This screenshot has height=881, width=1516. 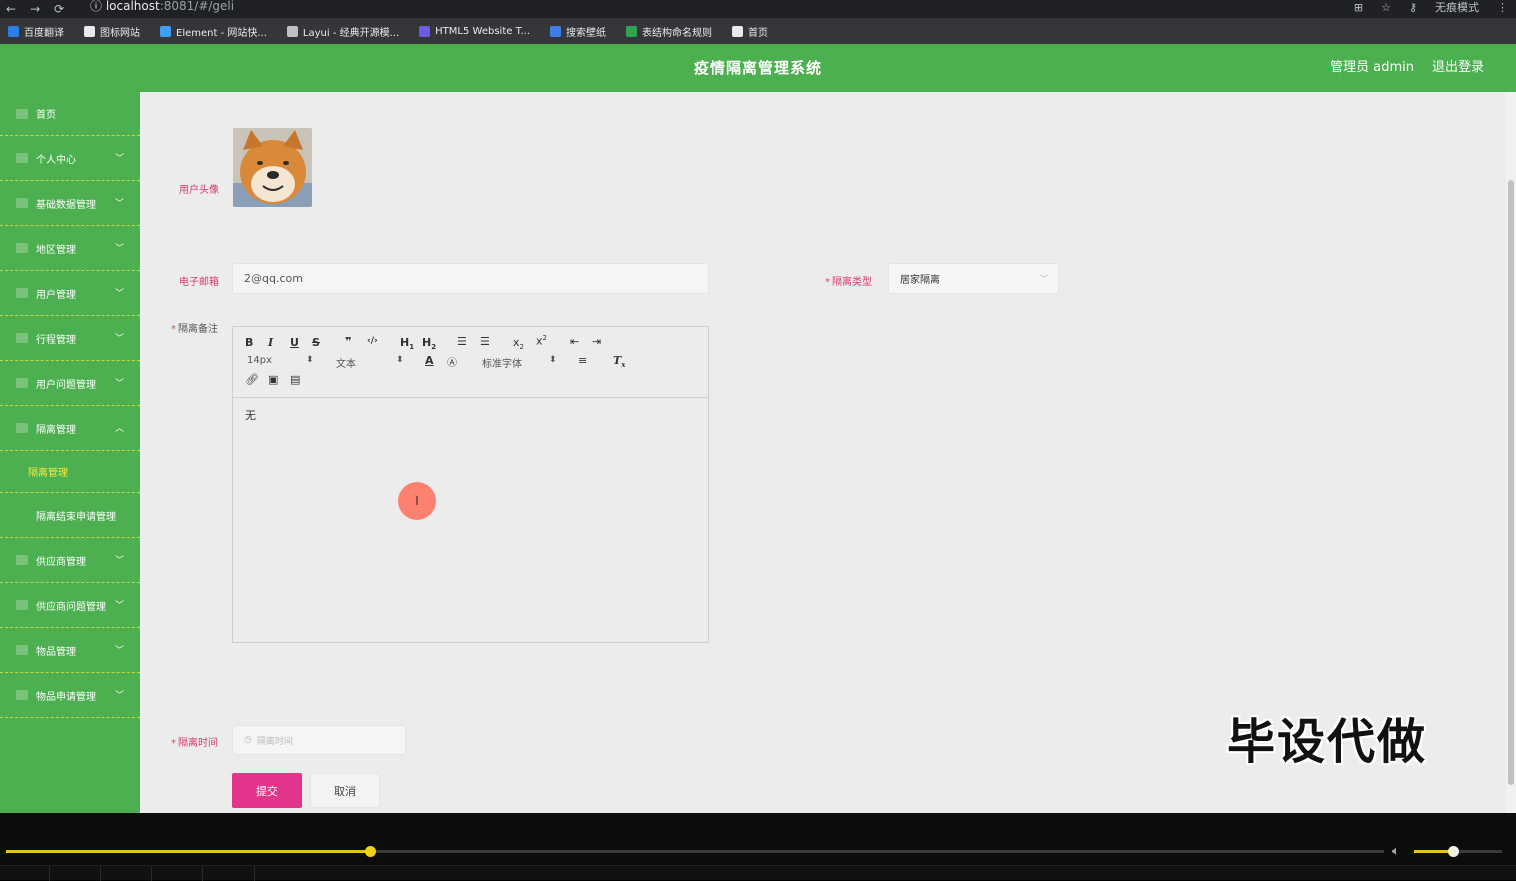 I want to click on page-title: 疫情隔离管理系统, so click(x=757, y=68).